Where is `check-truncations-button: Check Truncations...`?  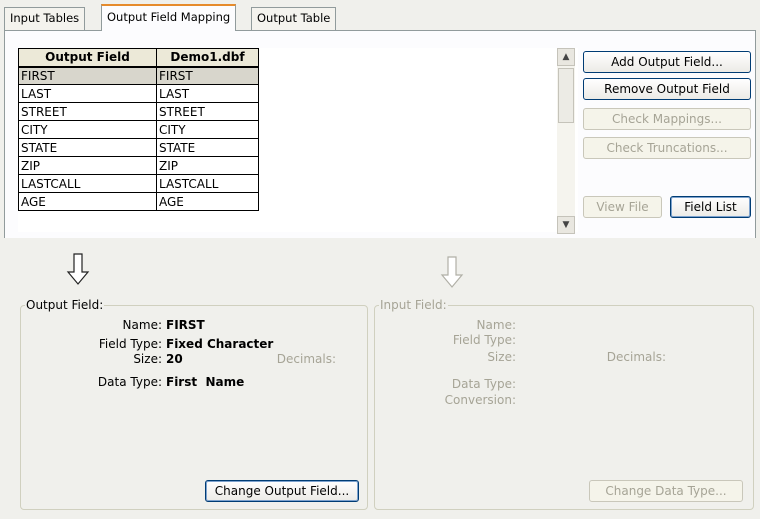 check-truncations-button: Check Truncations... is located at coordinates (667, 148).